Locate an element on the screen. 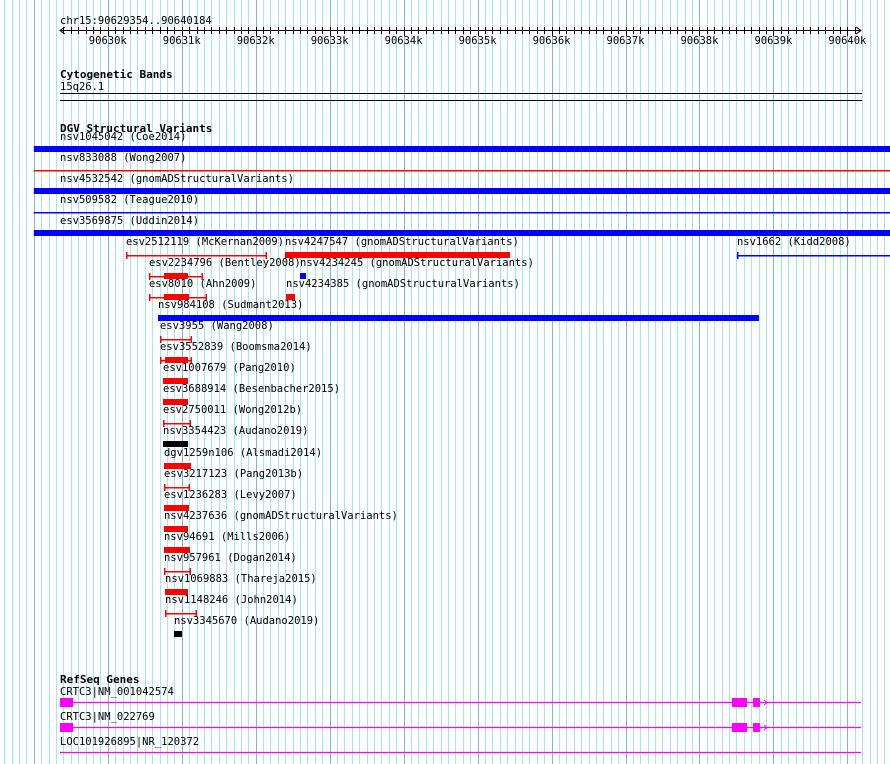 This screenshot has height=764, width=890. structural-variant-feature: nsv94691 (Mills2006) is located at coordinates (226, 542).